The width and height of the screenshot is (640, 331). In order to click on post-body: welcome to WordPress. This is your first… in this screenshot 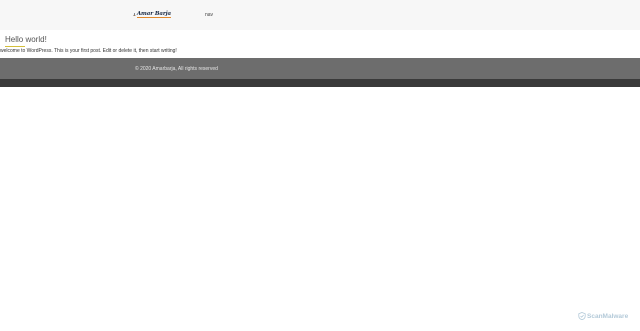, I will do `click(88, 51)`.